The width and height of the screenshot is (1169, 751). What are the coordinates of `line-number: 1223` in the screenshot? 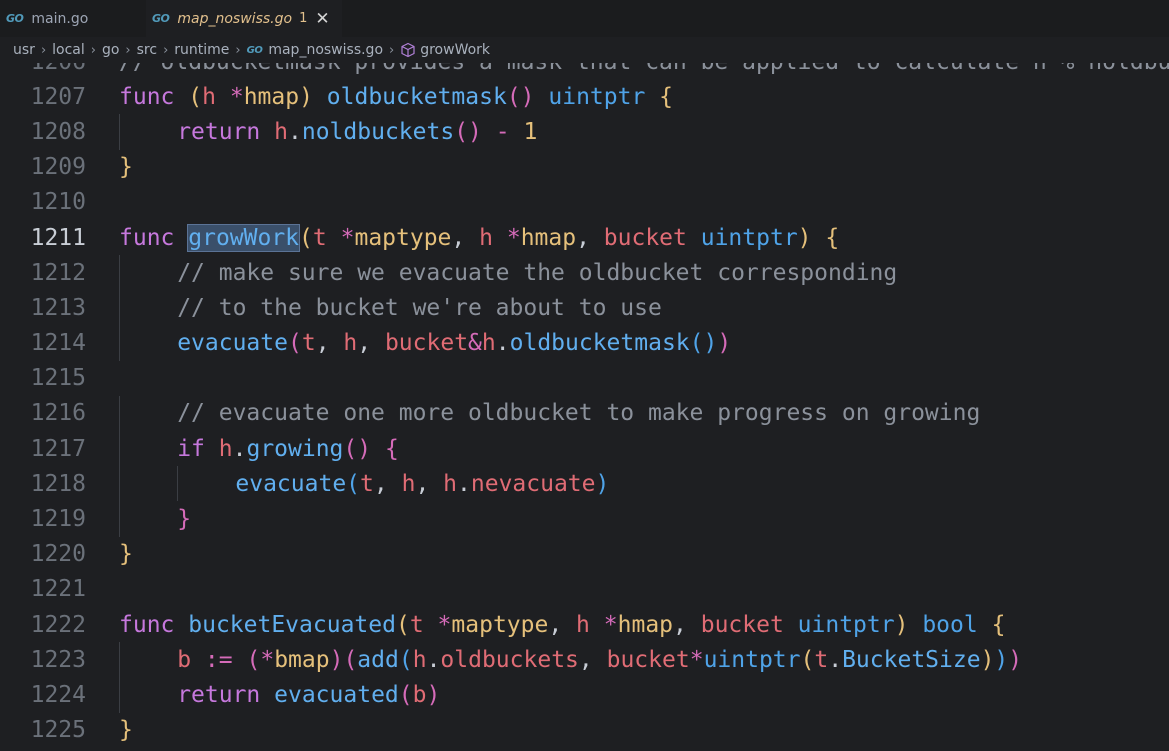 It's located at (58, 659).